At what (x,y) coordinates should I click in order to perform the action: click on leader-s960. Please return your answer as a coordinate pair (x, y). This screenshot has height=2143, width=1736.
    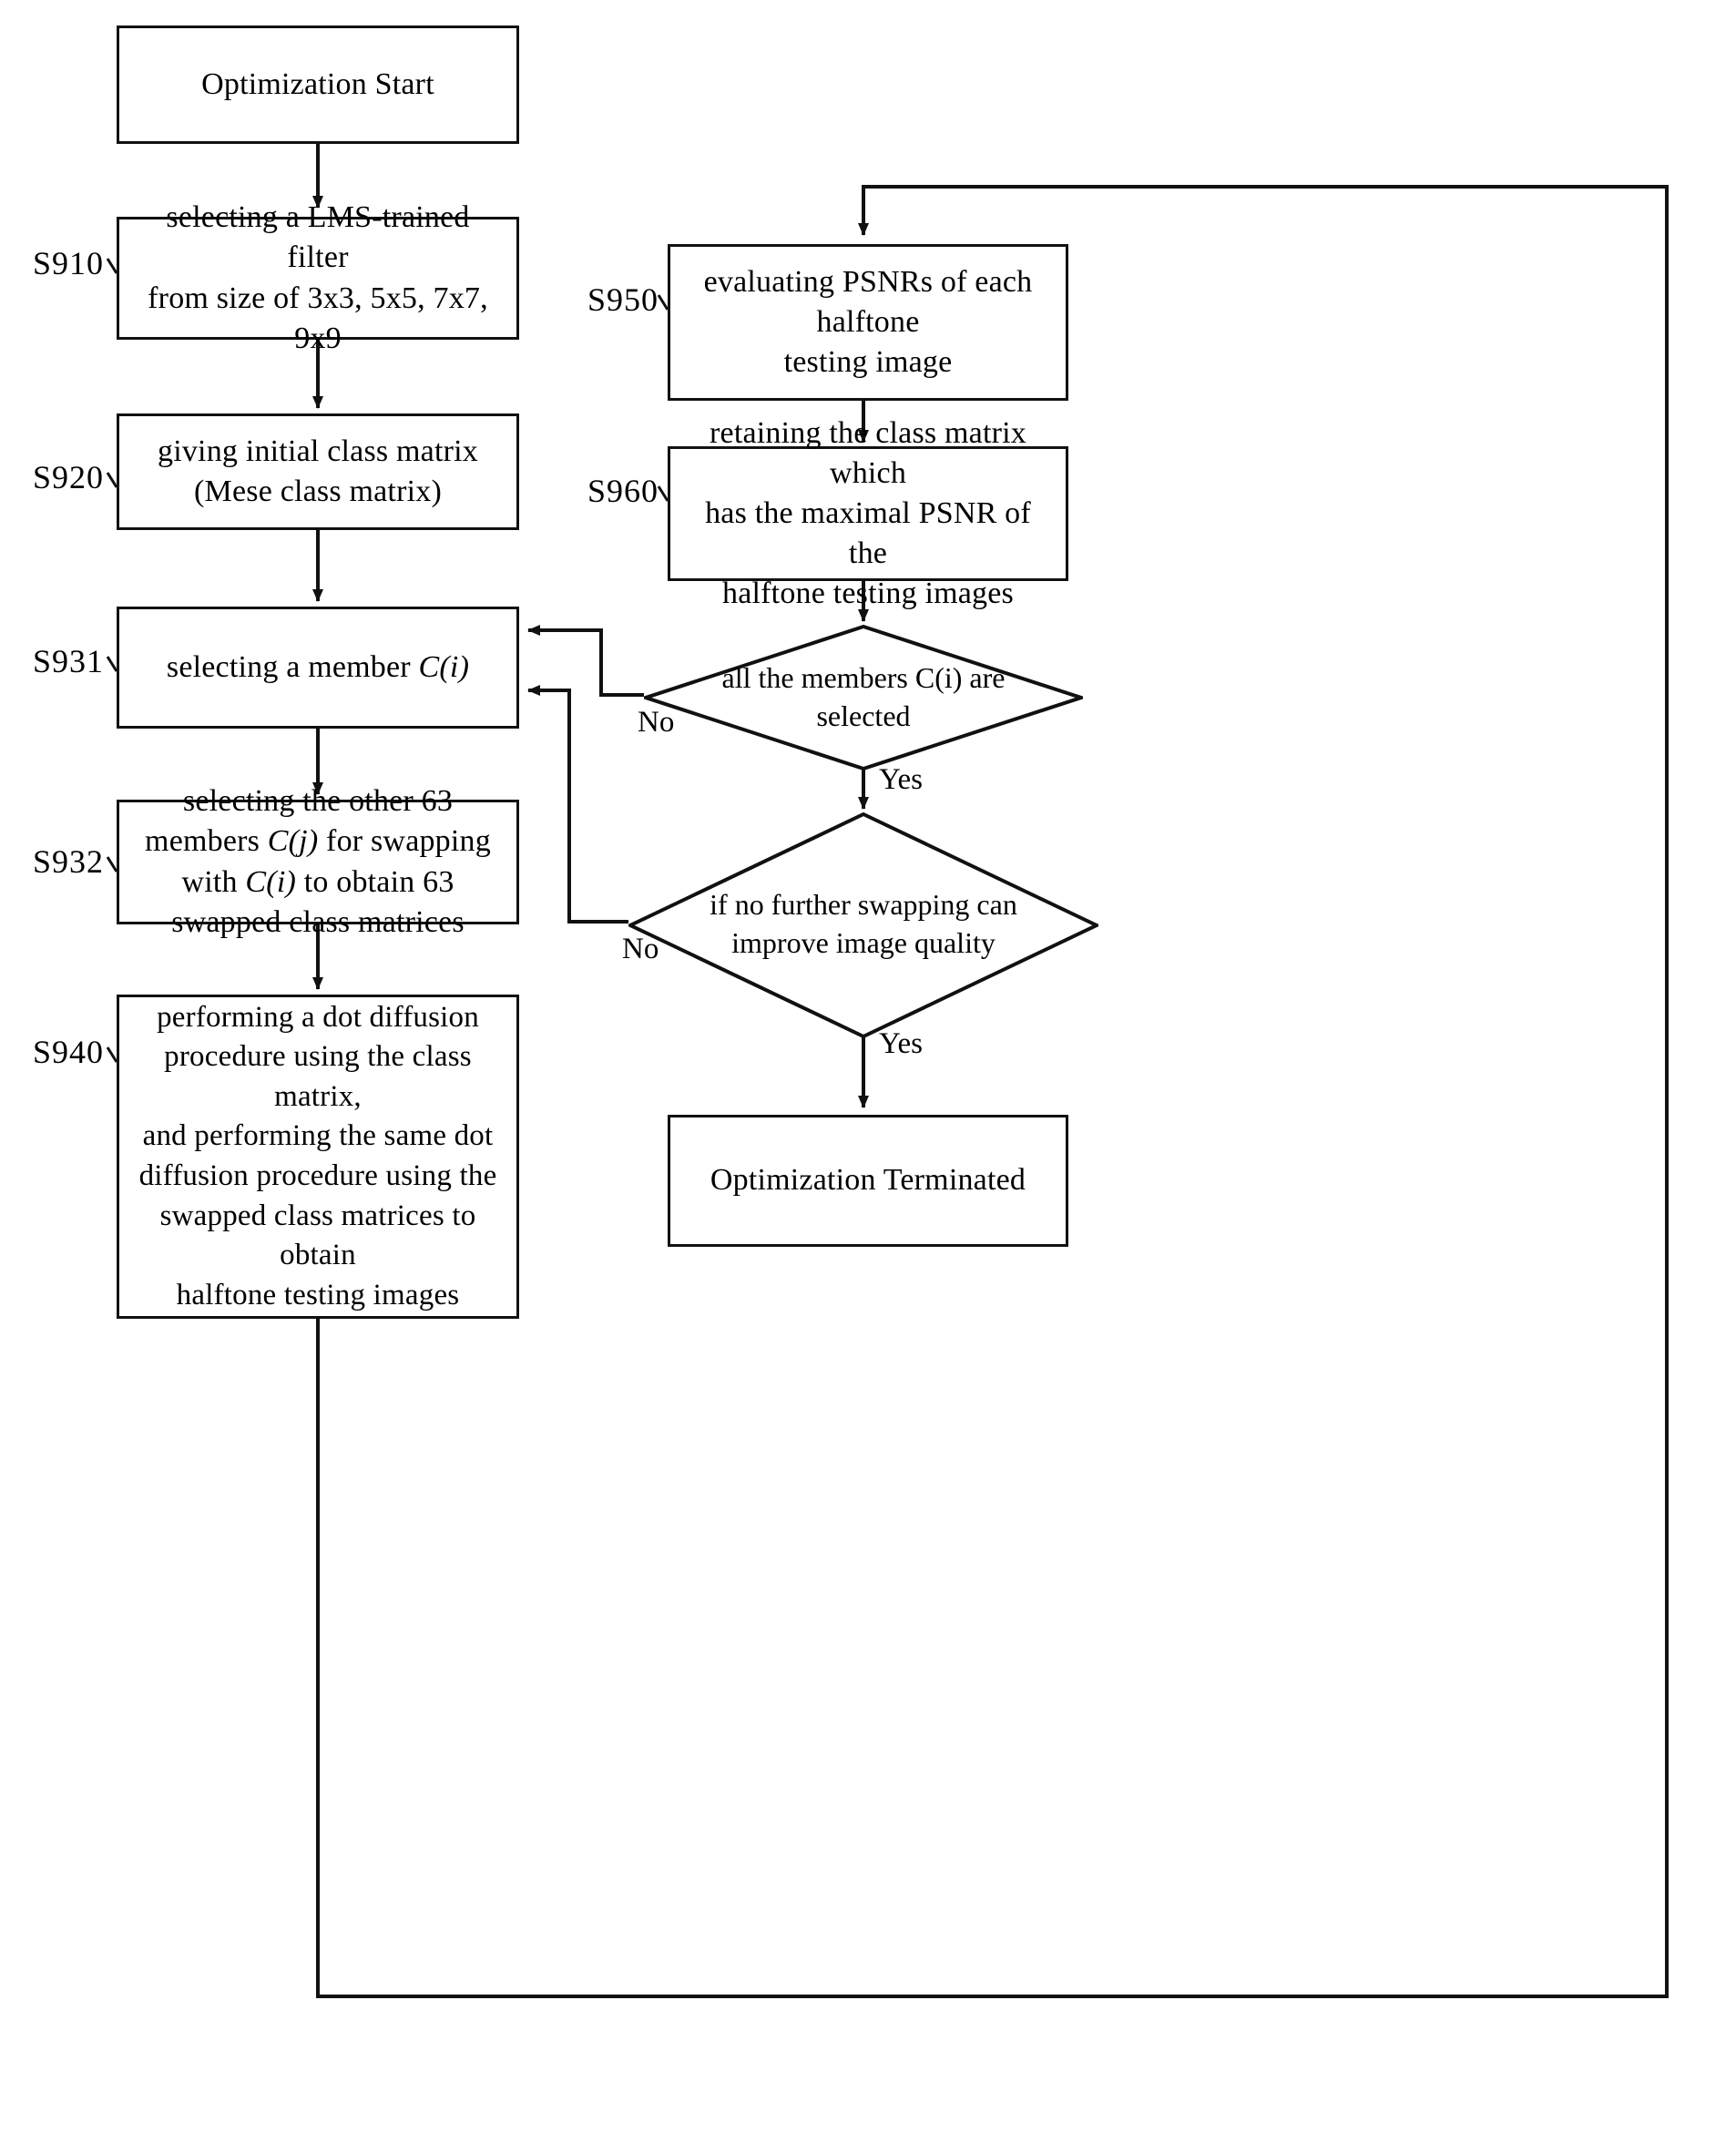
    Looking at the image, I should click on (663, 493).